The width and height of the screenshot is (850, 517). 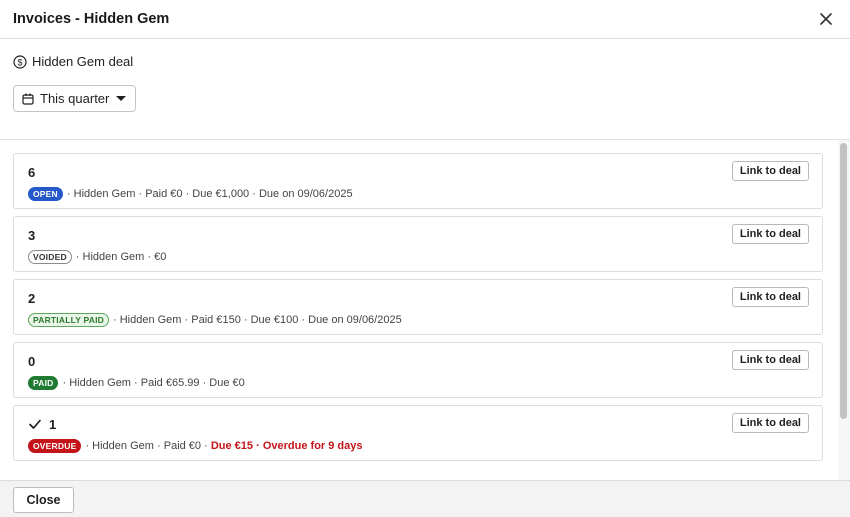 What do you see at coordinates (43, 500) in the screenshot?
I see `close-button: Close` at bounding box center [43, 500].